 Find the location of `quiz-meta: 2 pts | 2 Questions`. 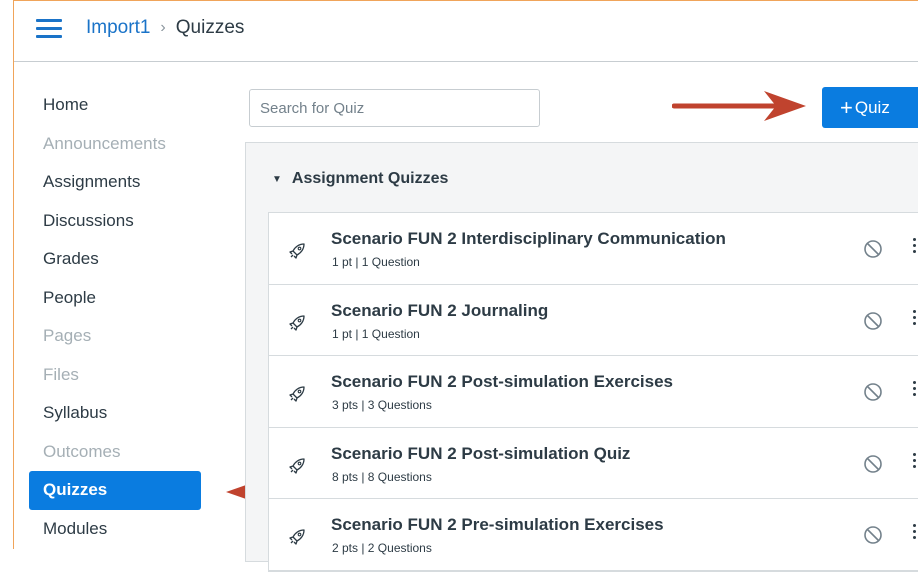

quiz-meta: 2 pts | 2 Questions is located at coordinates (382, 548).